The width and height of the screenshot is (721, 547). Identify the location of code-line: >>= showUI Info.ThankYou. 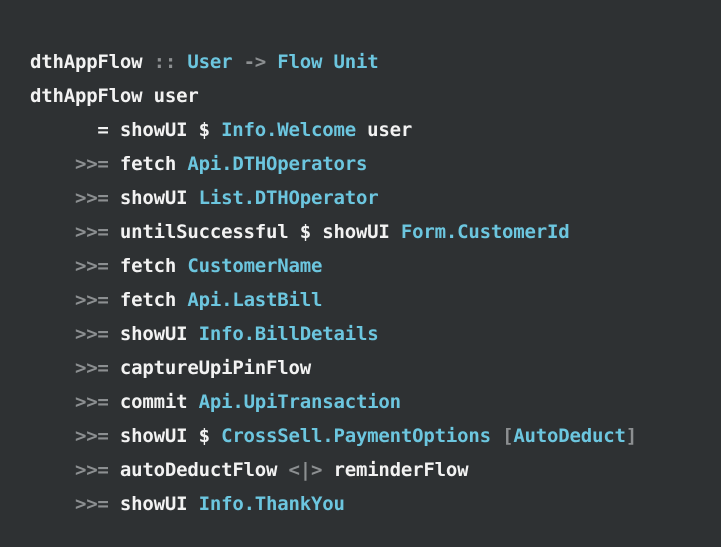
(375, 504).